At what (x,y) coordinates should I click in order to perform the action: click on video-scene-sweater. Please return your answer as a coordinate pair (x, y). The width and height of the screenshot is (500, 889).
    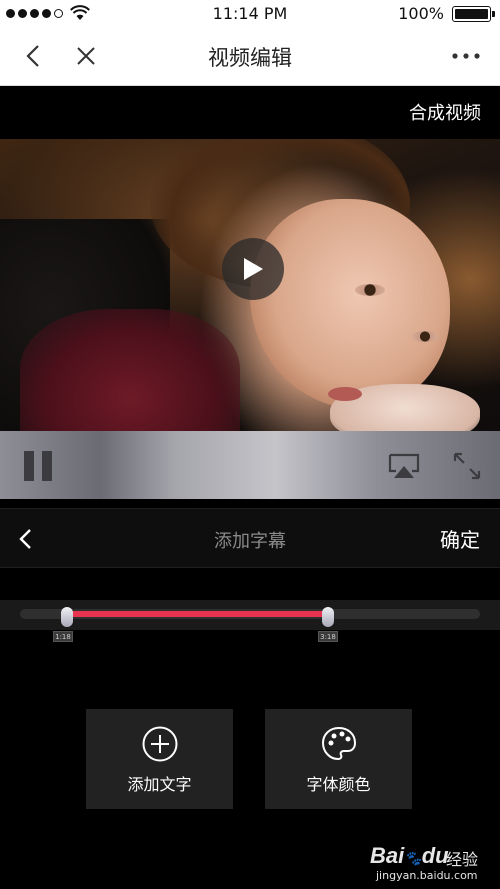
    Looking at the image, I should click on (130, 370).